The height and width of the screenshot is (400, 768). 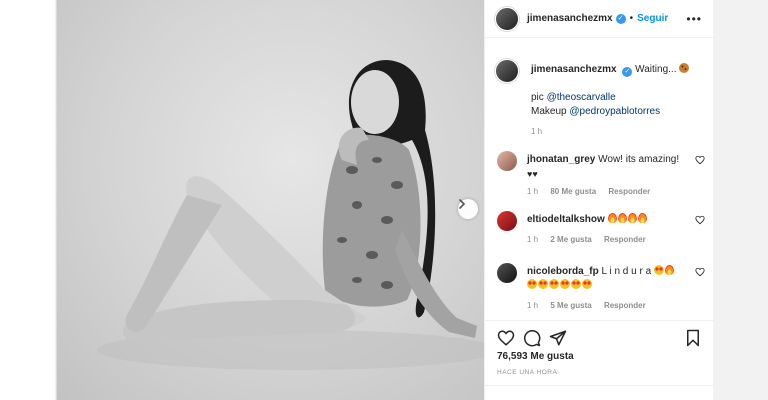 I want to click on left-backdrop, so click(x=28, y=200).